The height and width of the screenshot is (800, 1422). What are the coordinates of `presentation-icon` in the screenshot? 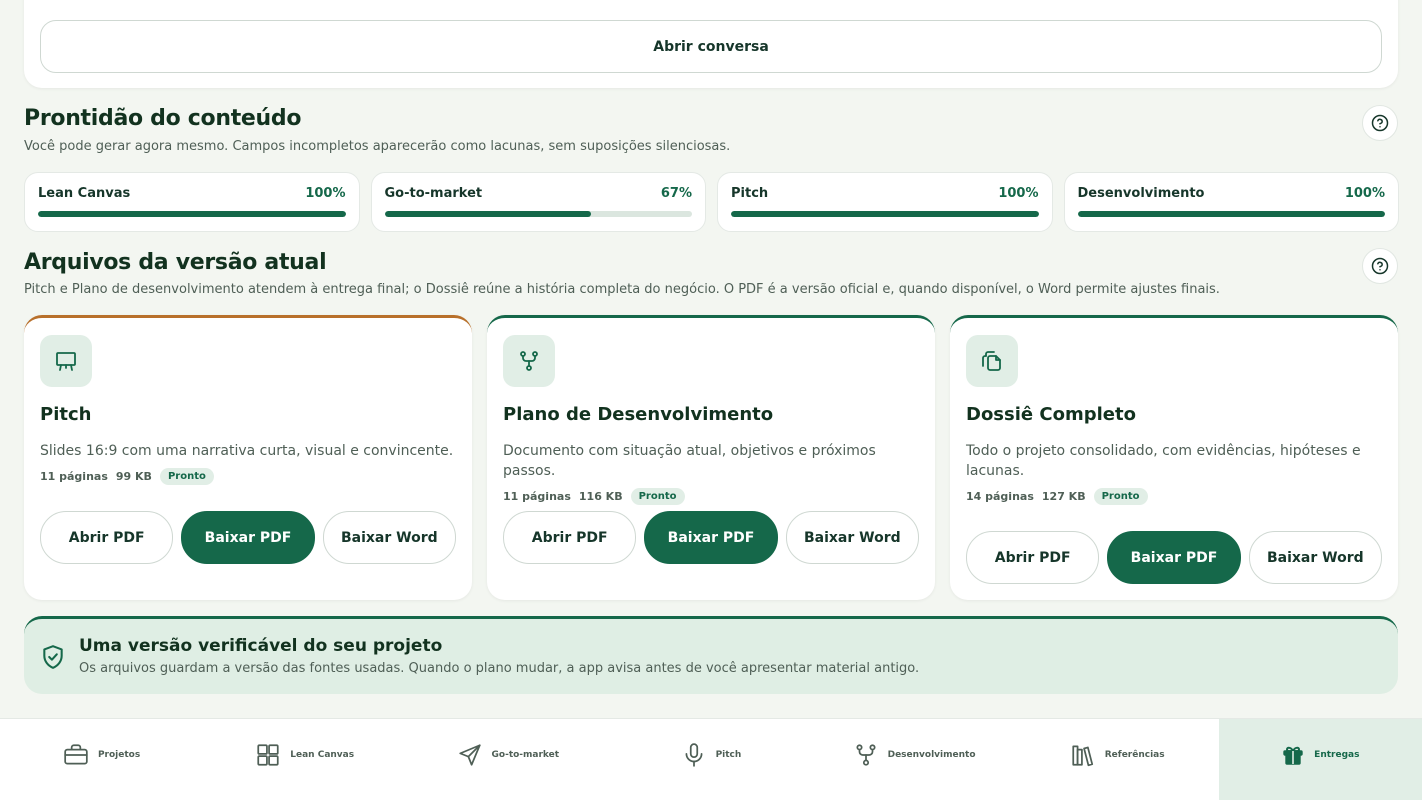 It's located at (66, 361).